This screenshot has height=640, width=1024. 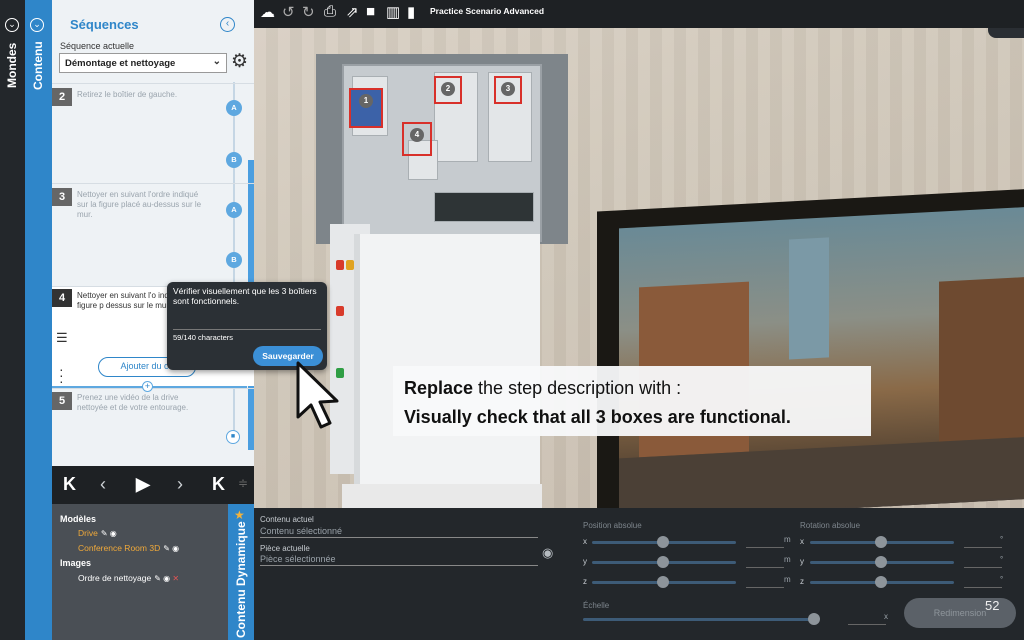 I want to click on marker-label: 1, so click(x=366, y=101).